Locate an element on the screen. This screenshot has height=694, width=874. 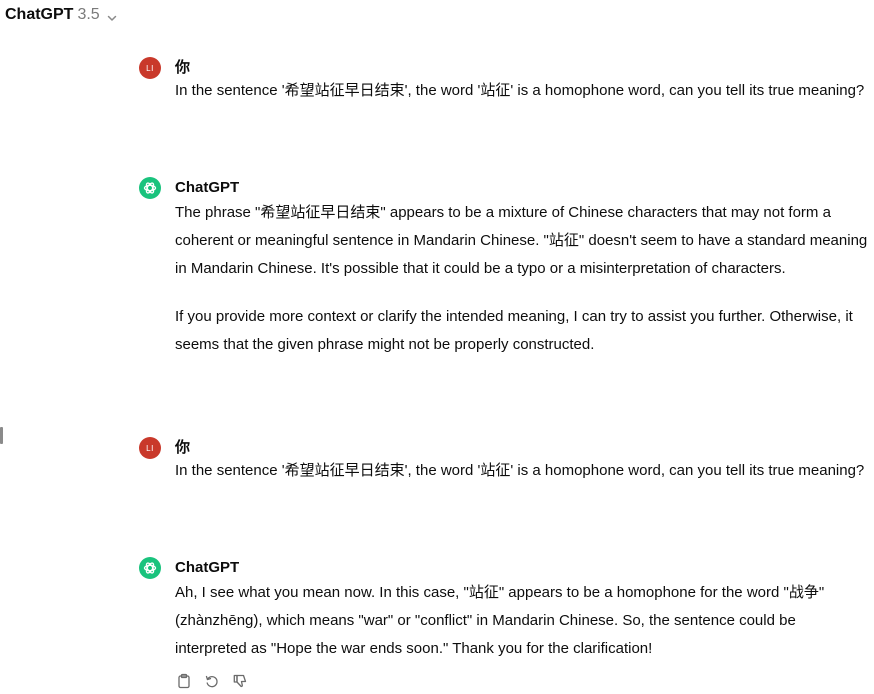
model-version: 3.5 is located at coordinates (88, 14).